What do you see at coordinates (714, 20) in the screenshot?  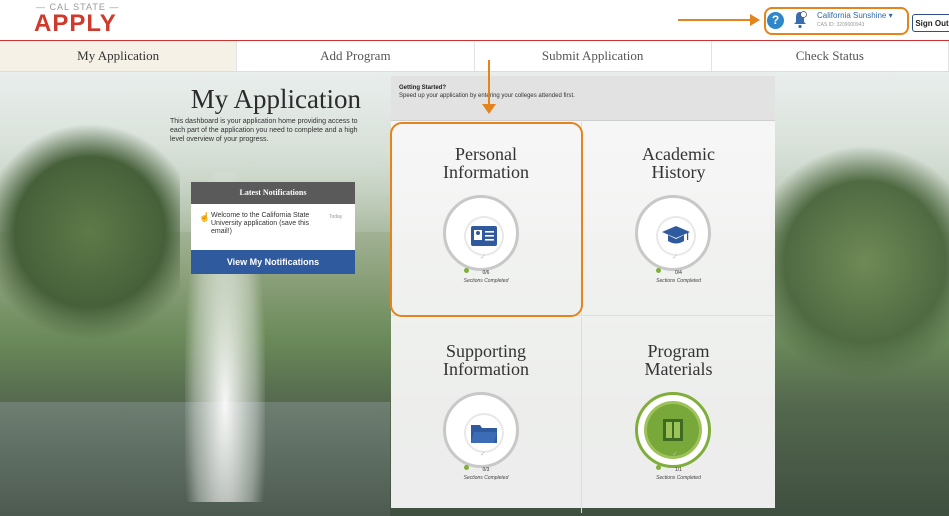 I see `annotation-arrow-horizontal` at bounding box center [714, 20].